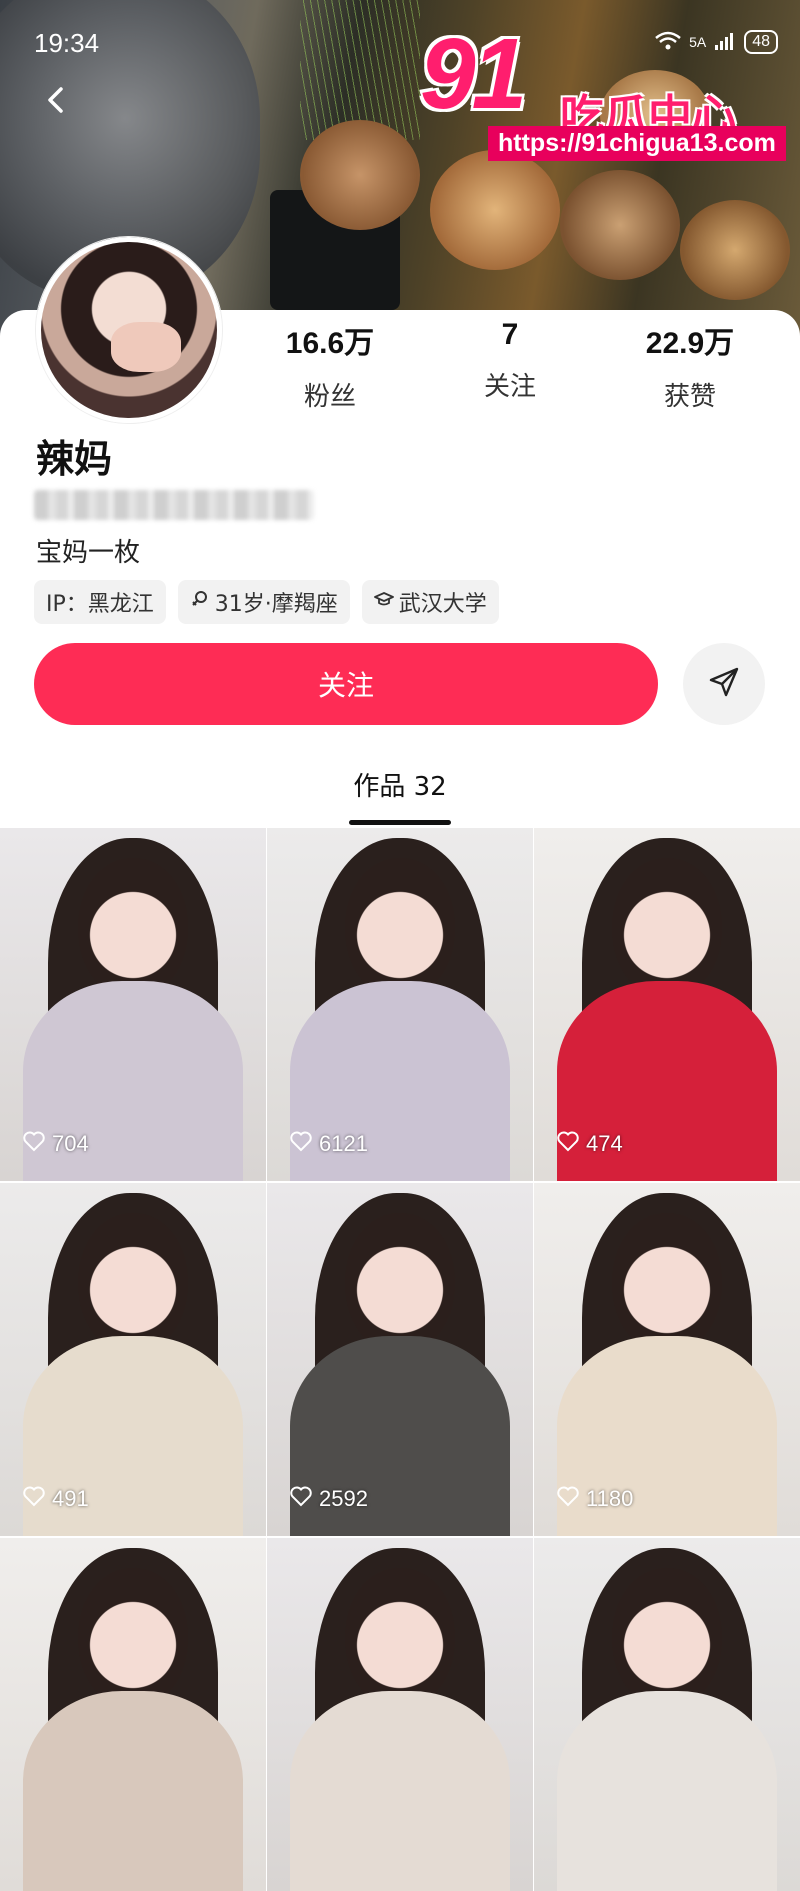 This screenshot has width=800, height=1891. Describe the element at coordinates (690, 365) in the screenshot. I see `stat-likes: 22.9万 获赞` at that location.